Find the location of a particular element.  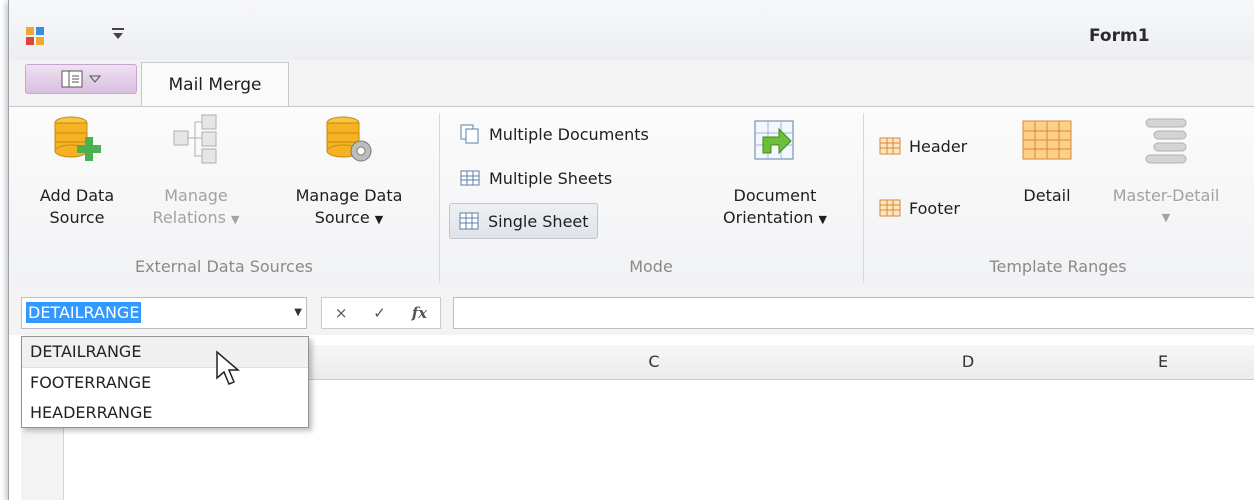

footer-range-icon is located at coordinates (890, 208).